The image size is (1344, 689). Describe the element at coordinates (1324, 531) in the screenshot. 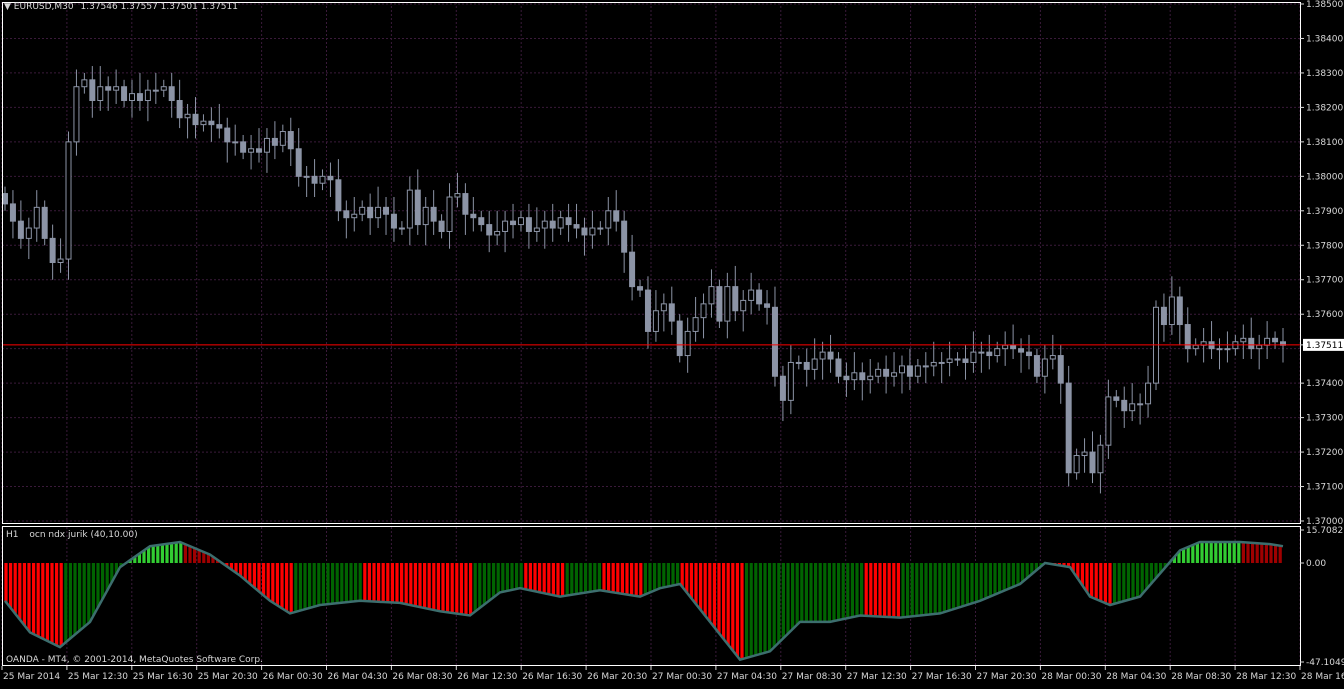

I see `indicator-axis-label: 15.7082` at that location.